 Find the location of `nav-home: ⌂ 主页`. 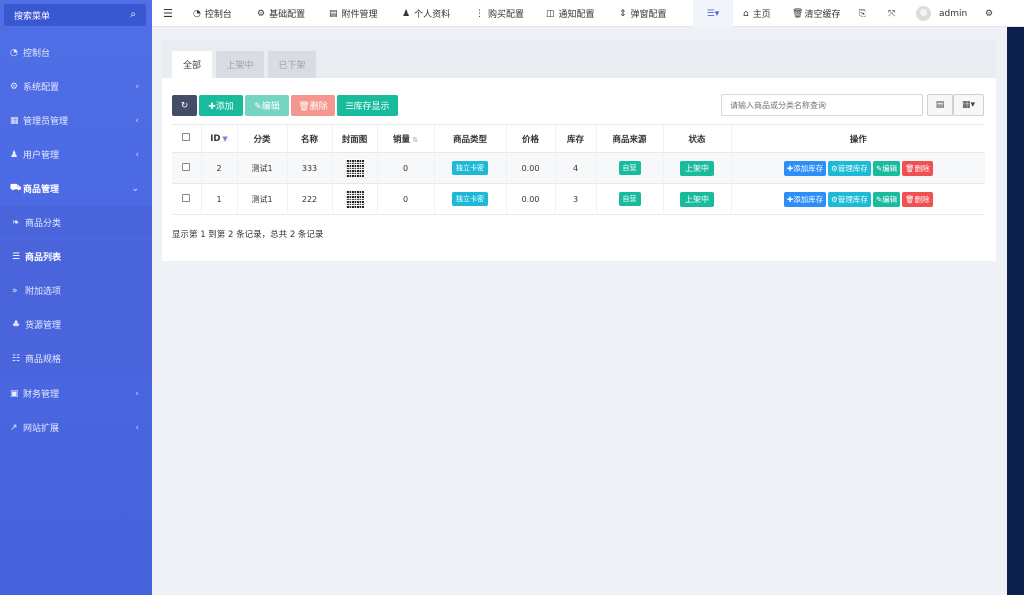

nav-home: ⌂ 主页 is located at coordinates (757, 13).